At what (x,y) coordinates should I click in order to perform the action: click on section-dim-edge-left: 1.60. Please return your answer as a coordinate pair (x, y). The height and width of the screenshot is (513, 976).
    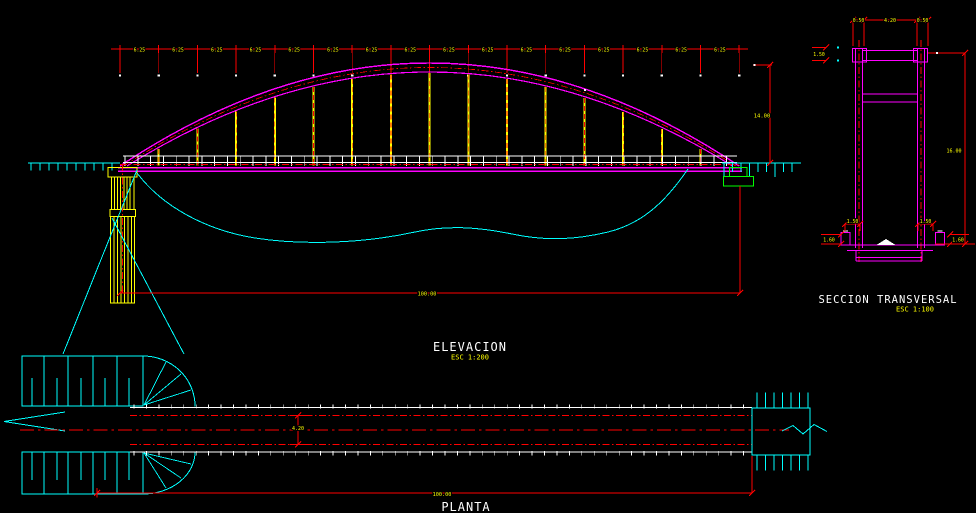
    Looking at the image, I should click on (829, 241).